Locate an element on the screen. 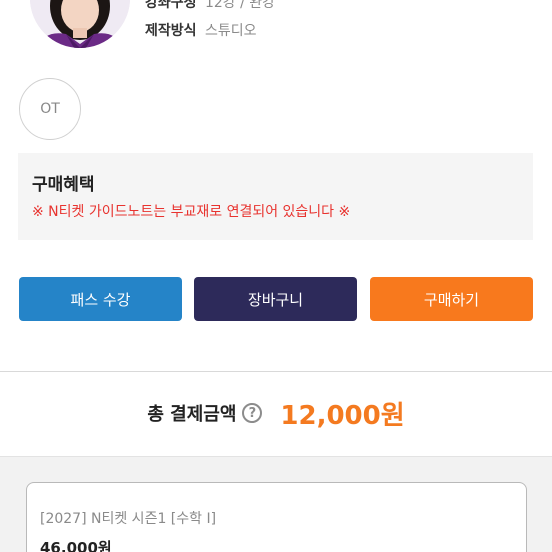  production-method-row: 제작방식 스튜디오 is located at coordinates (201, 30).